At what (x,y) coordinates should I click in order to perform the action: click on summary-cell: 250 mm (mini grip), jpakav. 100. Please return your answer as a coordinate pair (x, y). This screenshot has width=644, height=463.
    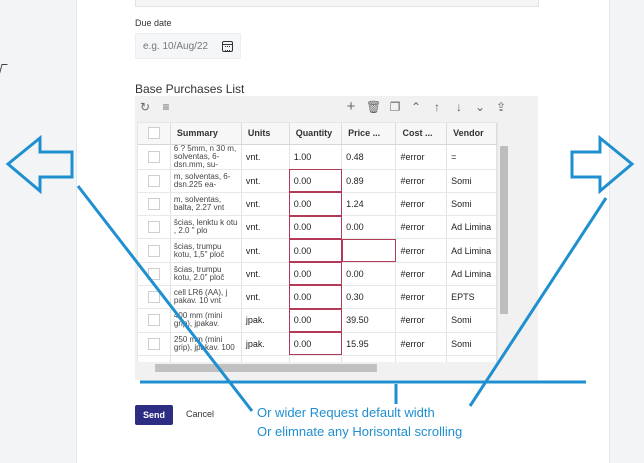
    Looking at the image, I should click on (206, 344).